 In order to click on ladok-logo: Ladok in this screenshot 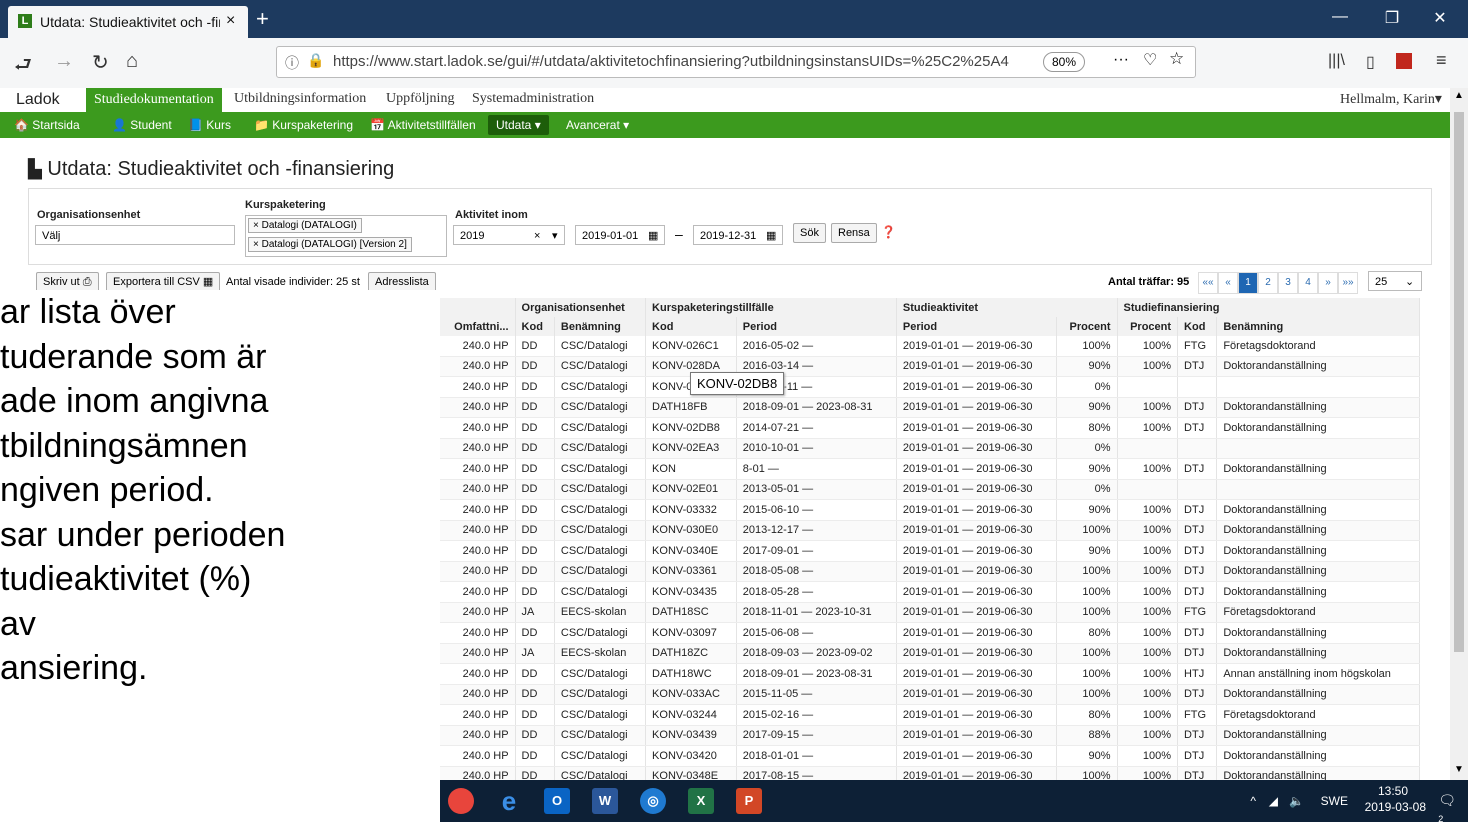, I will do `click(38, 100)`.